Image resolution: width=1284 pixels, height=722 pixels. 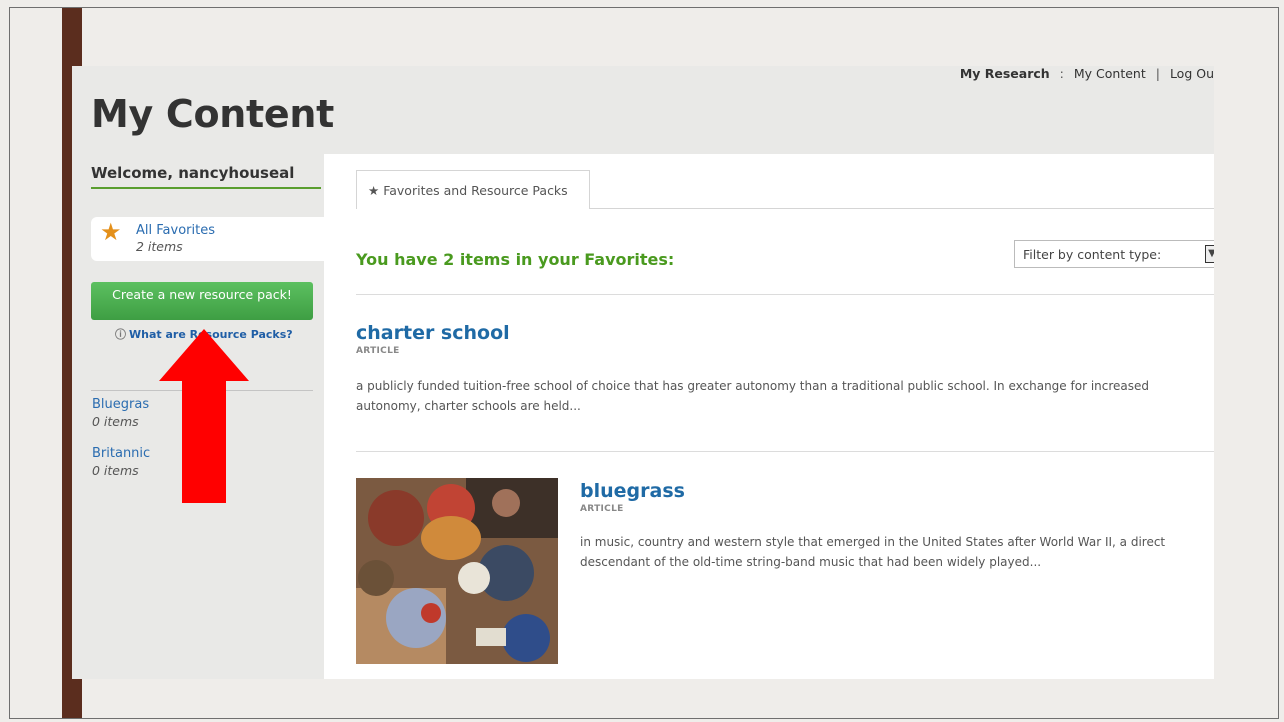 What do you see at coordinates (120, 404) in the screenshot?
I see `pack-label: Bluegras` at bounding box center [120, 404].